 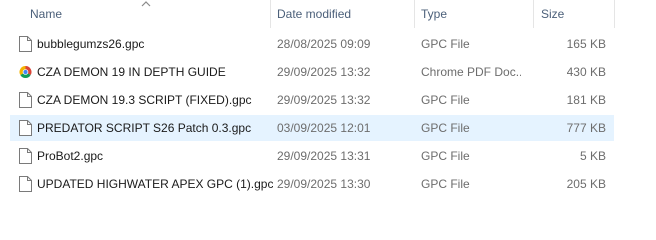 What do you see at coordinates (552, 14) in the screenshot?
I see `column-header-size: Size` at bounding box center [552, 14].